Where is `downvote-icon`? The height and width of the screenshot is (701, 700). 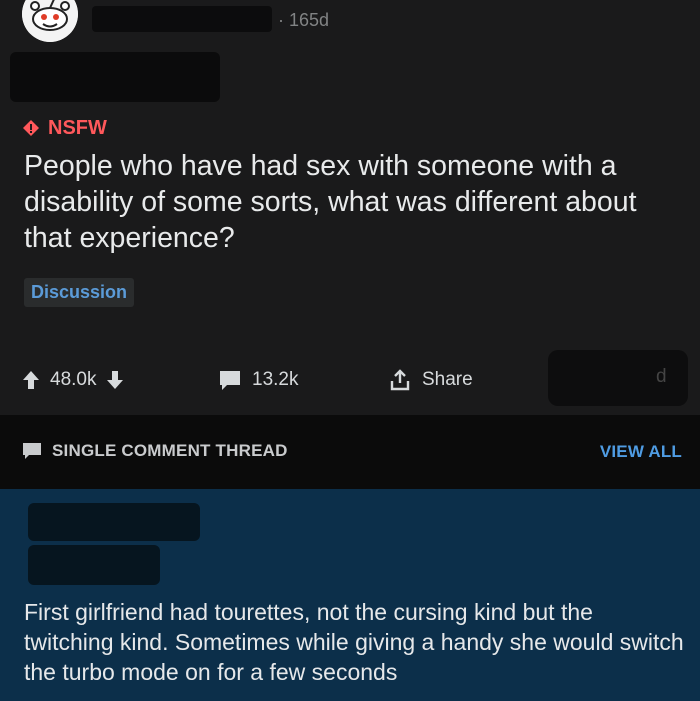 downvote-icon is located at coordinates (115, 380).